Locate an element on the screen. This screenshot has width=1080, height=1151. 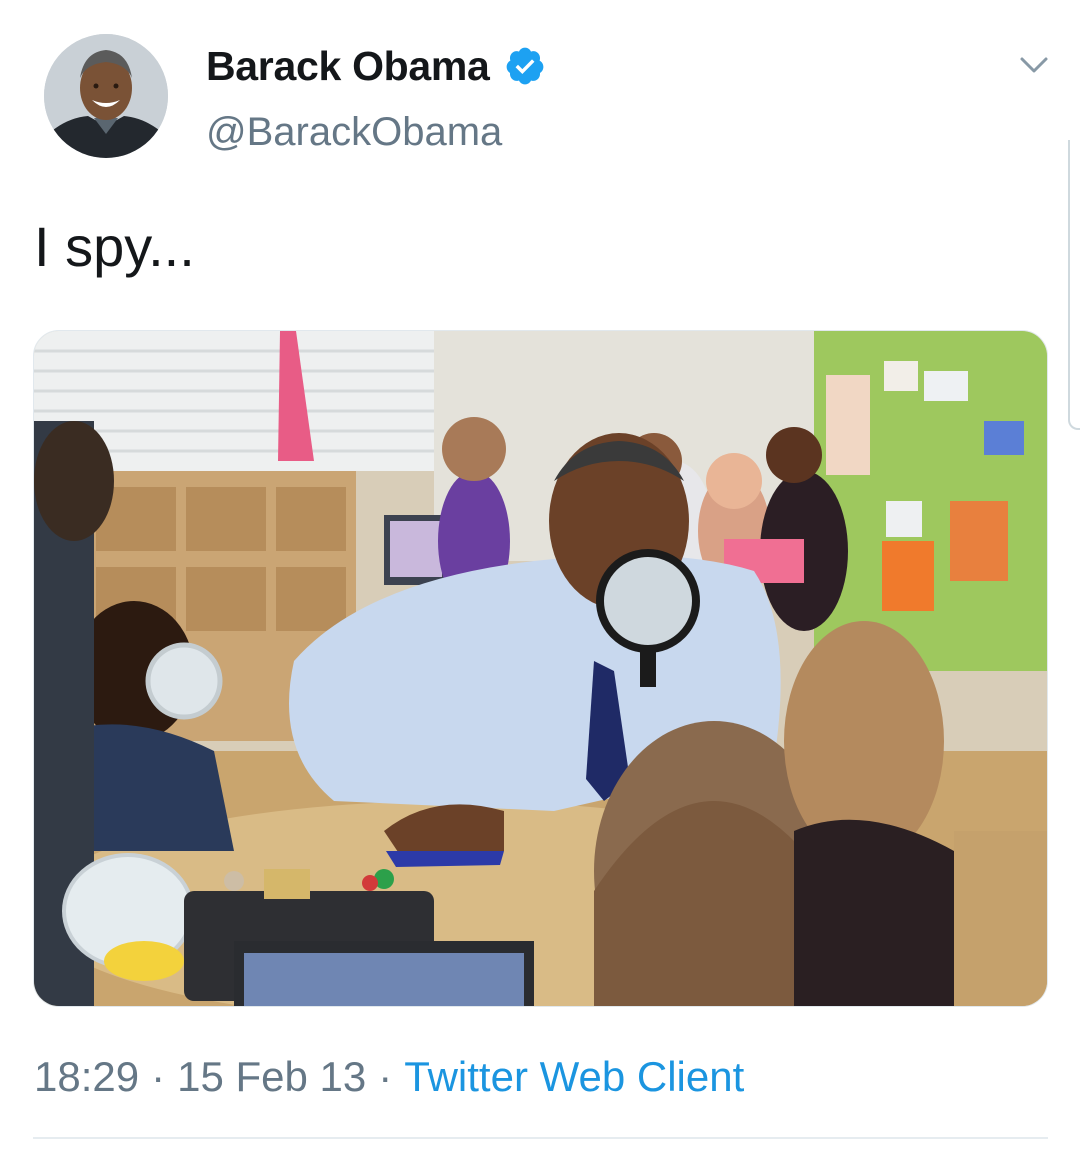
tweet-meta: 18:29 · 15 Feb 13 · Twitter Web Client is located at coordinates (389, 1077).